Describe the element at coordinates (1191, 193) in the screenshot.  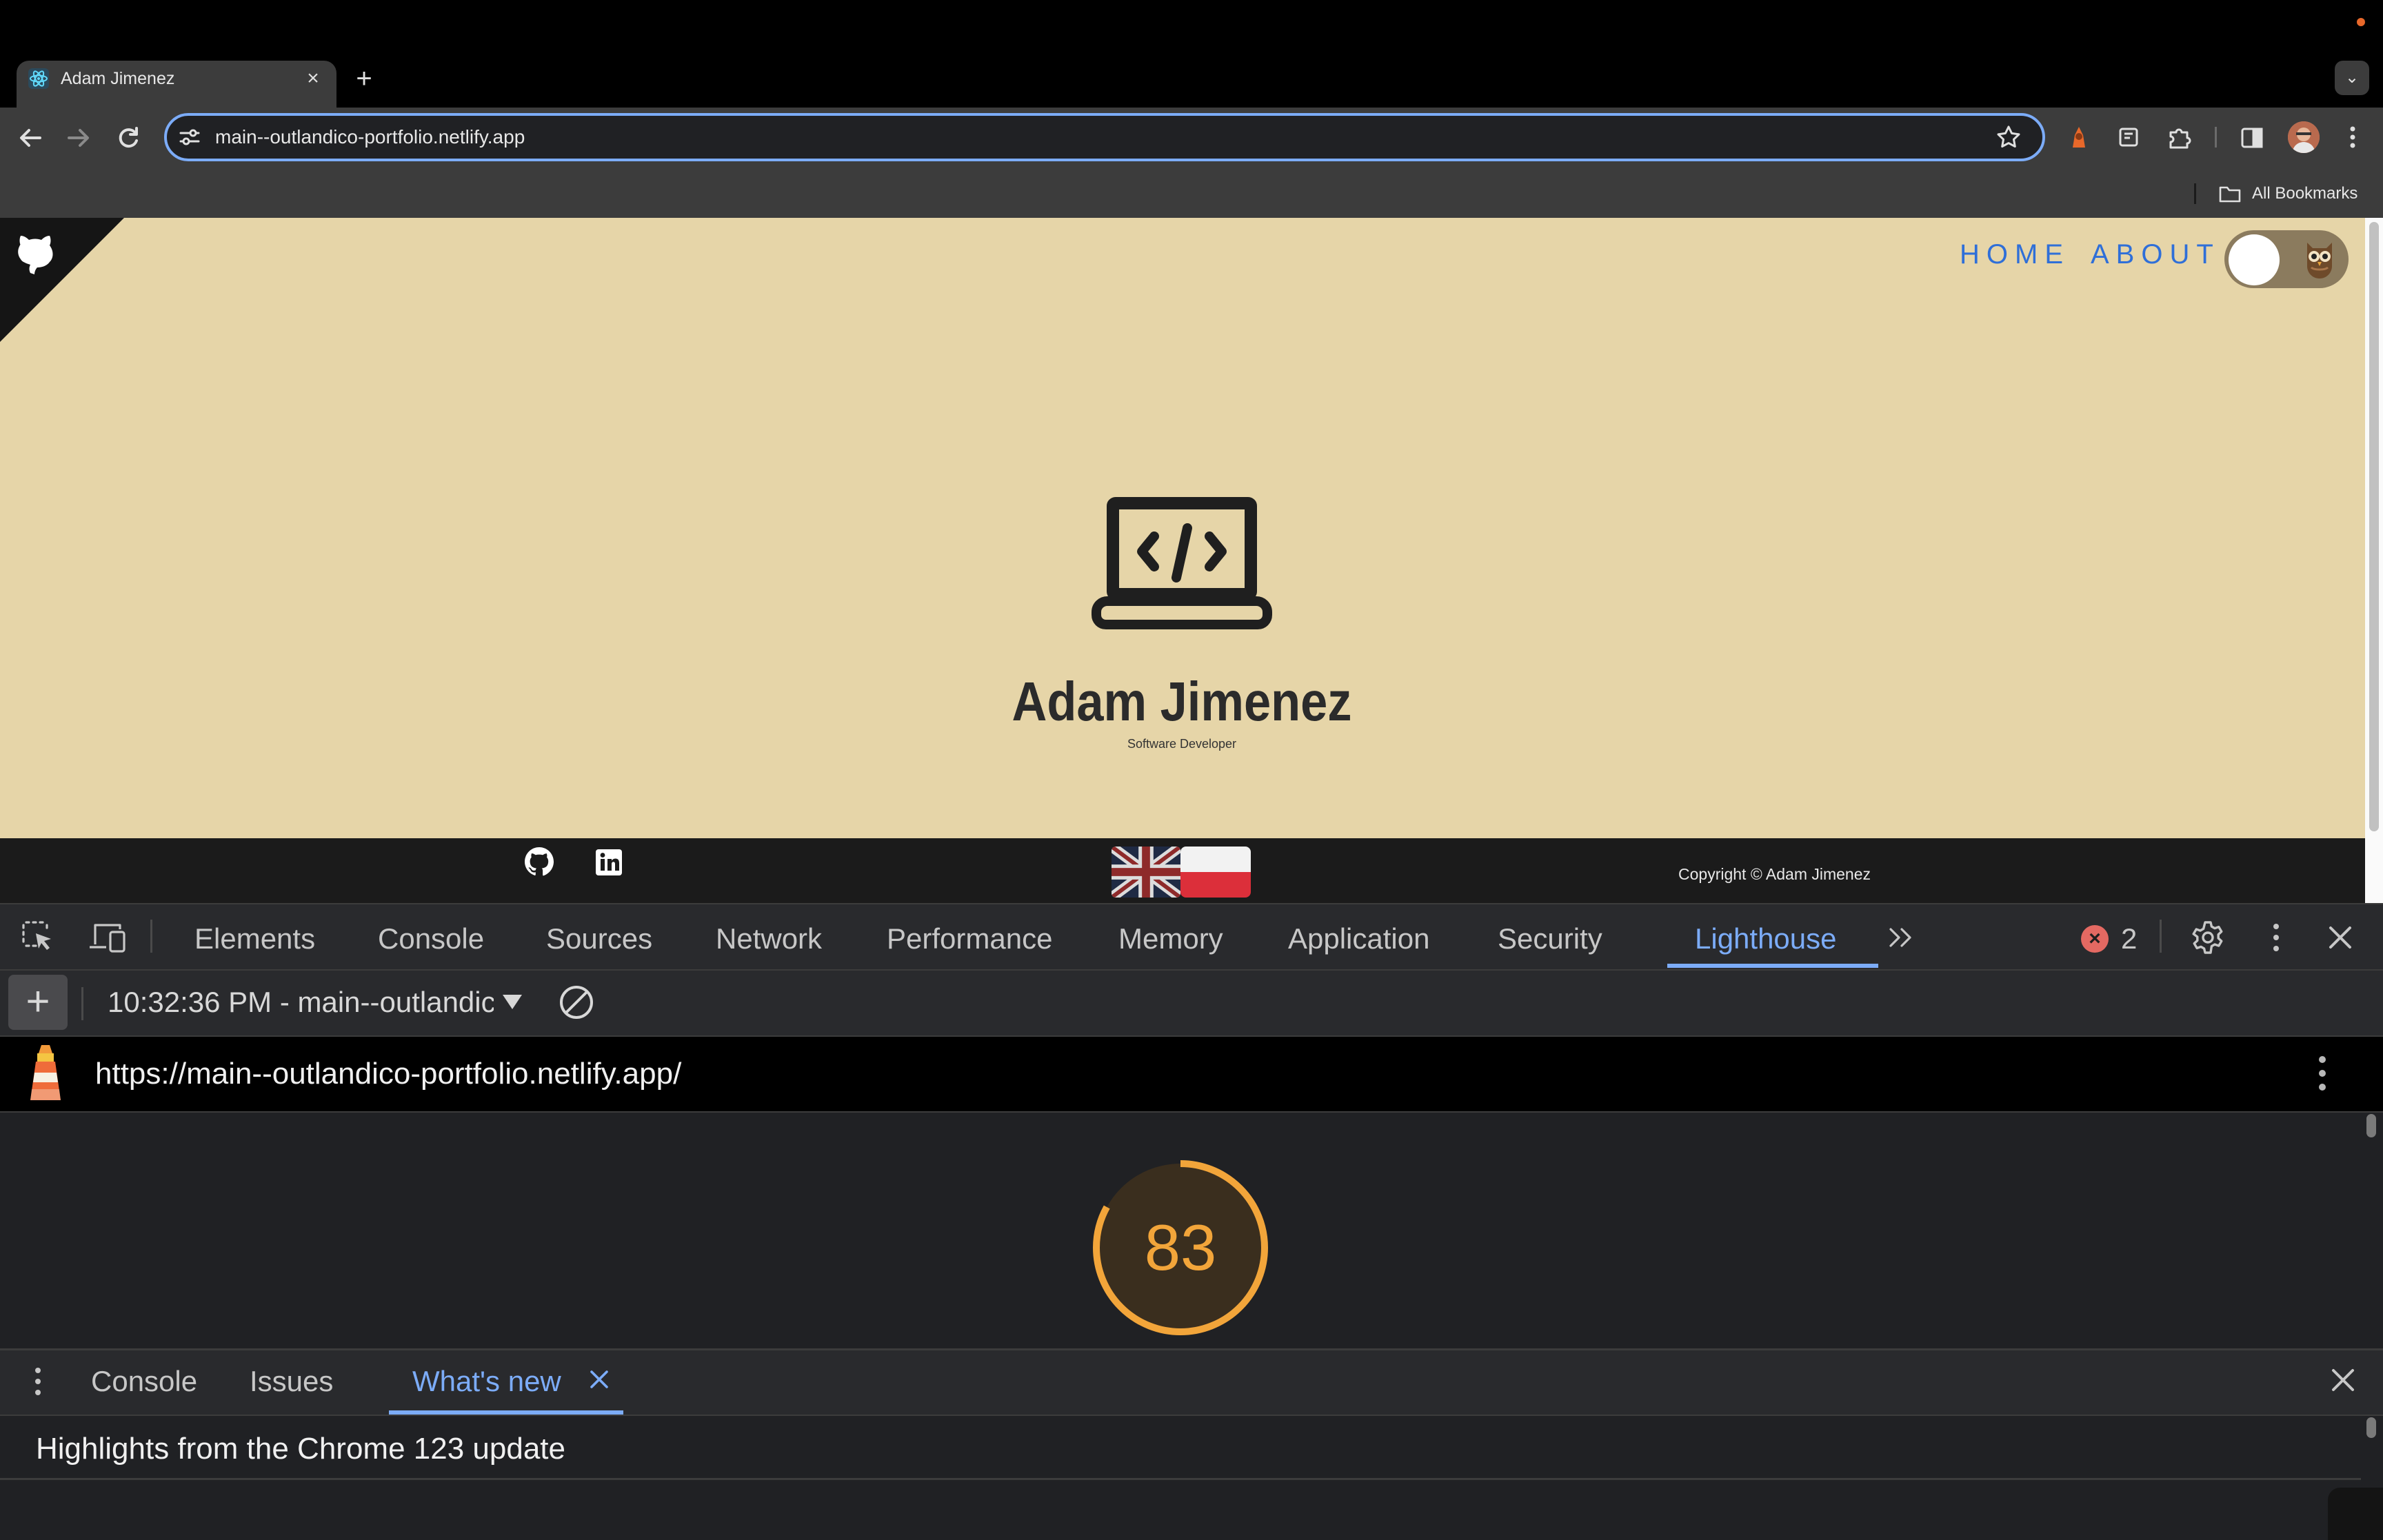
I see `bookmarks-bar` at that location.